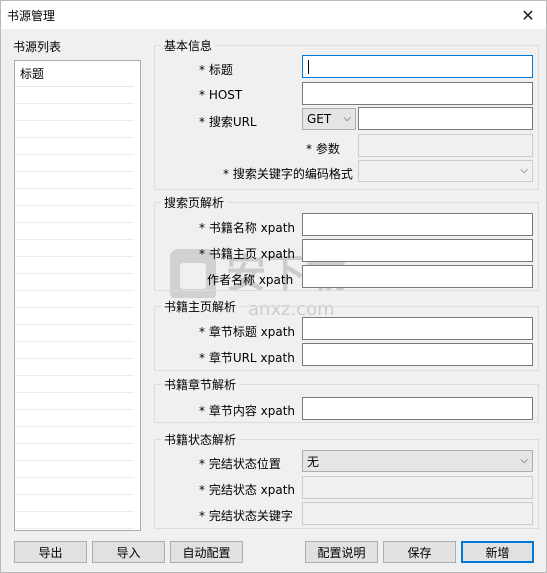  What do you see at coordinates (417, 328) in the screenshot?
I see `chapter-title-input` at bounding box center [417, 328].